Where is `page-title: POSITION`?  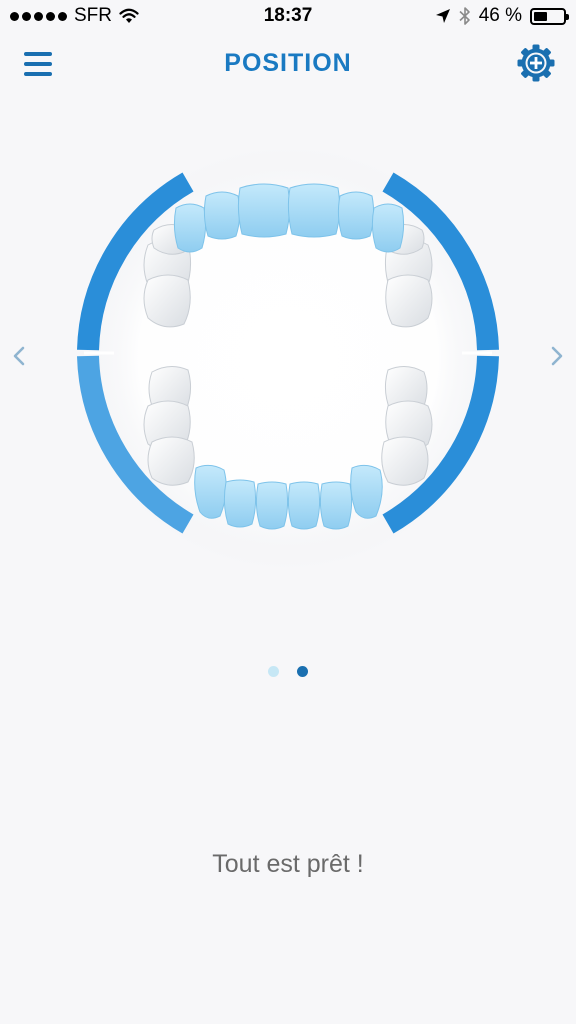 page-title: POSITION is located at coordinates (288, 63).